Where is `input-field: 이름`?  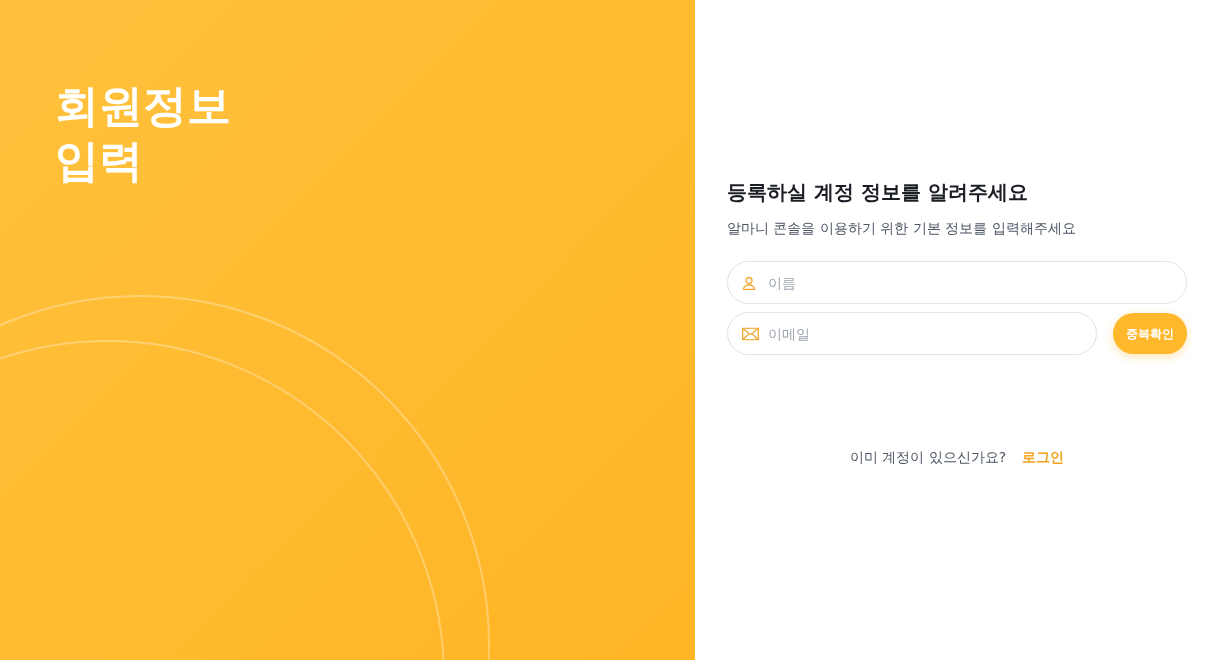 input-field: 이름 is located at coordinates (957, 282).